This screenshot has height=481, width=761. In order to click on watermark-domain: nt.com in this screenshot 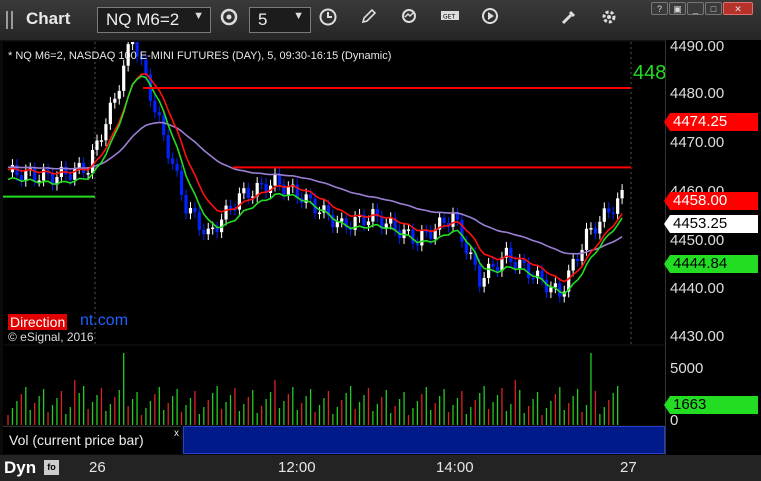, I will do `click(104, 320)`.